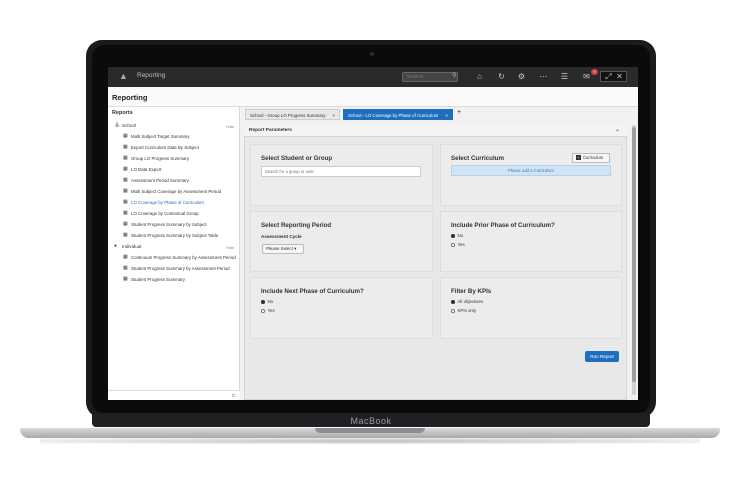  I want to click on radio-all-objectives: All objectives, so click(467, 301).